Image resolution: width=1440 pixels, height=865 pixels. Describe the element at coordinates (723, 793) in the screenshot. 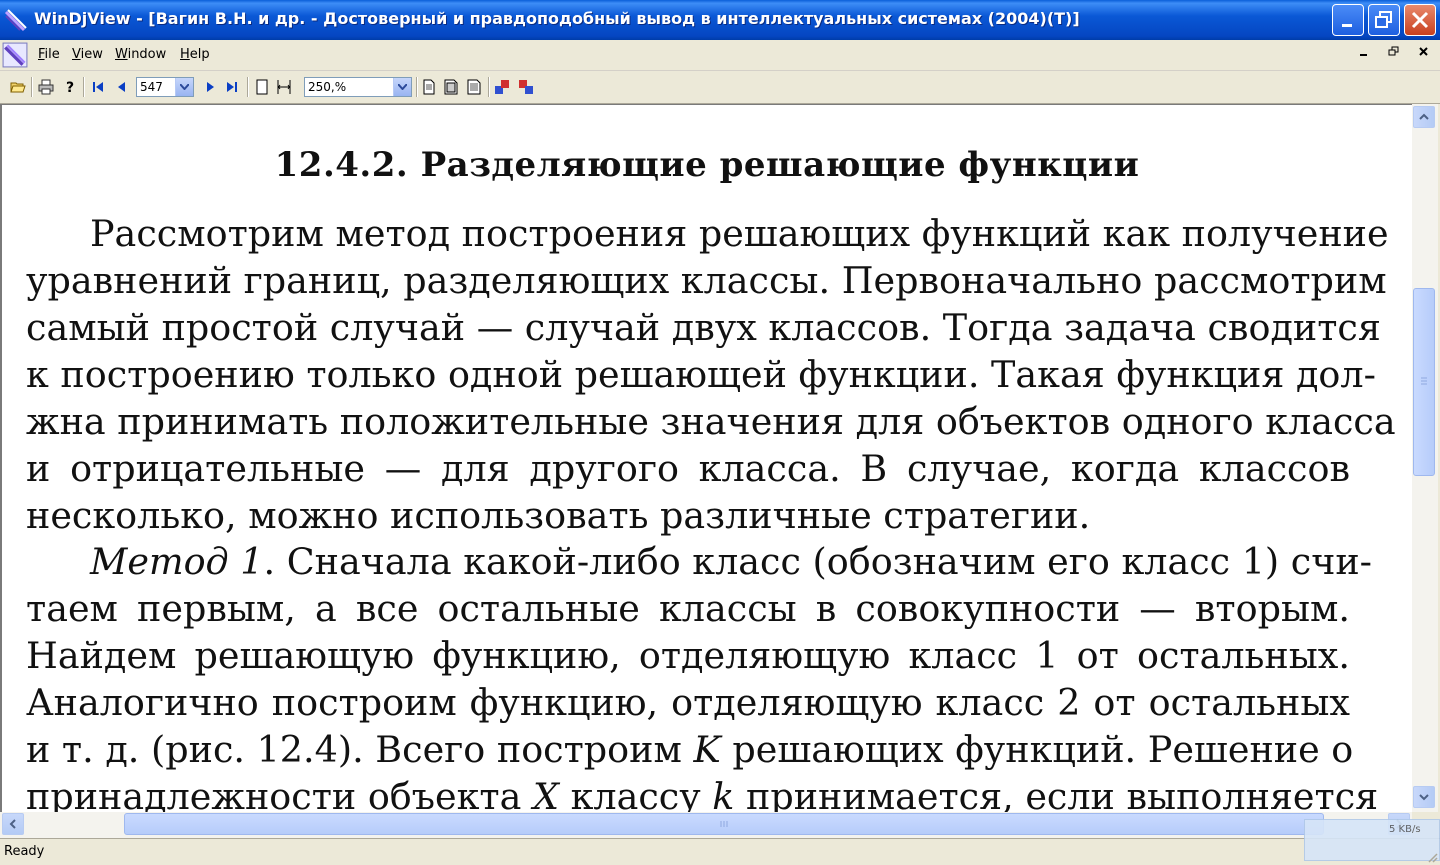

I see `math-var-k: k` at that location.